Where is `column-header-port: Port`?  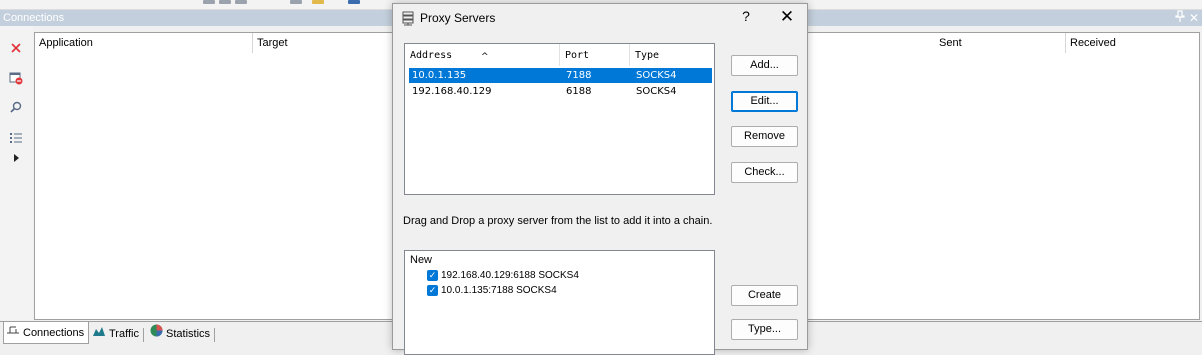 column-header-port: Port is located at coordinates (595, 55).